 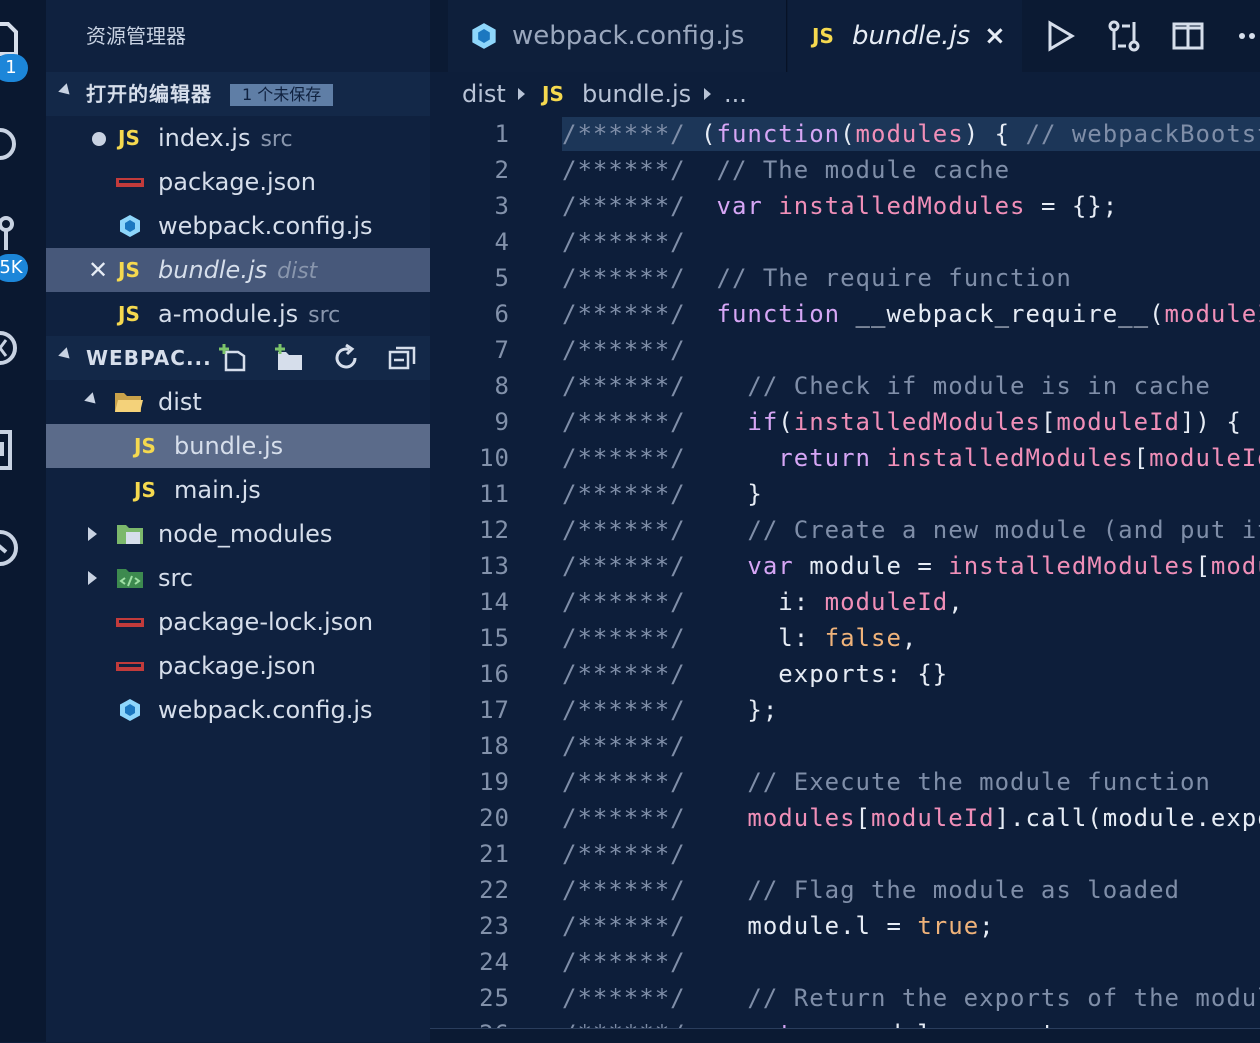 I want to click on line-number: 7, so click(x=502, y=350).